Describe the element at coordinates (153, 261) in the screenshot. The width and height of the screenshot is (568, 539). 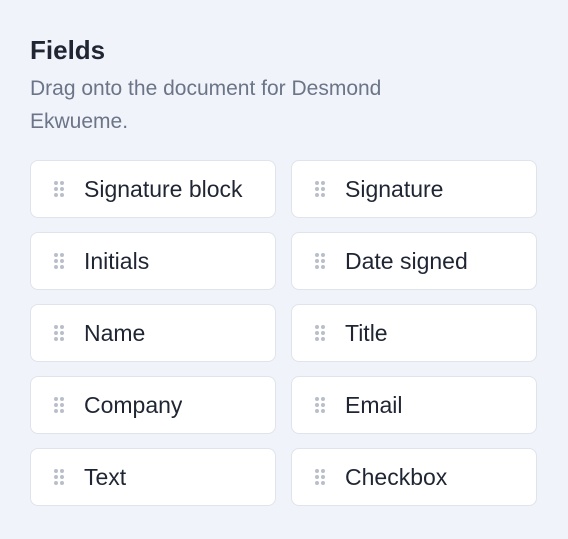
I see `field-initials: Initials` at that location.